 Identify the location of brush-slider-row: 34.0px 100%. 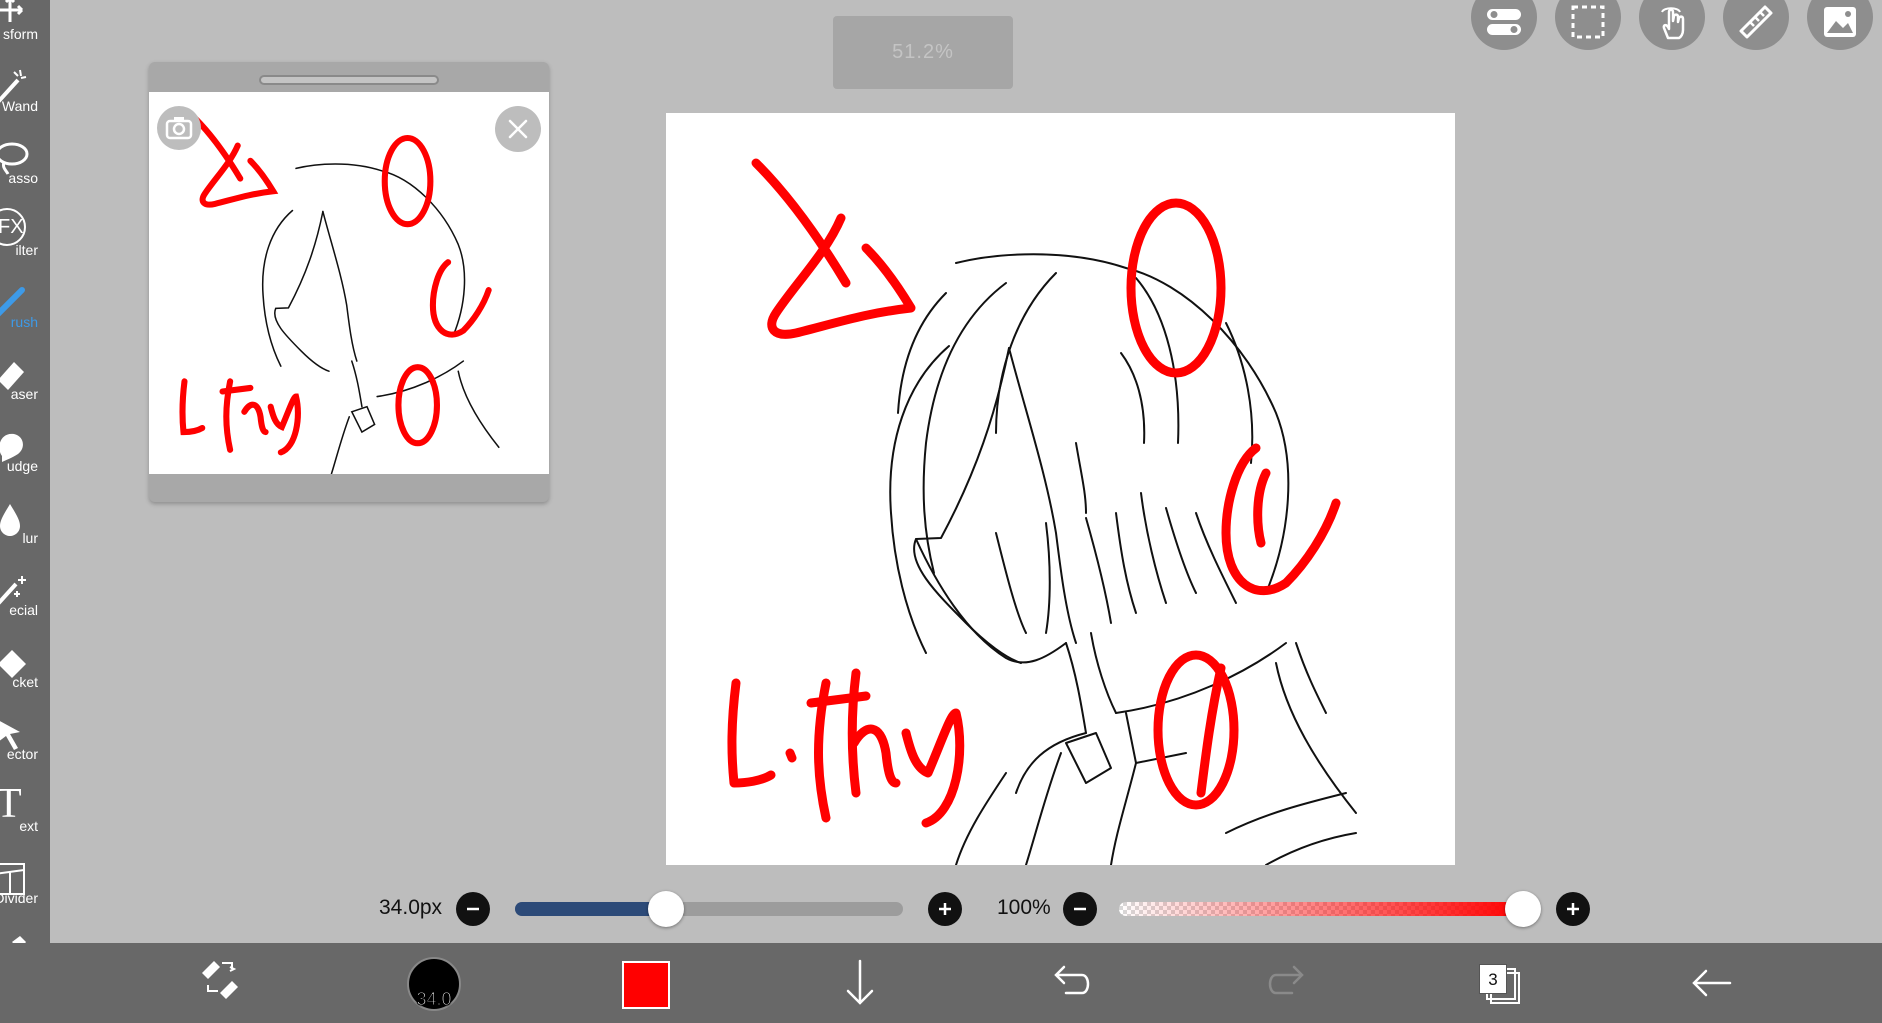
(941, 909).